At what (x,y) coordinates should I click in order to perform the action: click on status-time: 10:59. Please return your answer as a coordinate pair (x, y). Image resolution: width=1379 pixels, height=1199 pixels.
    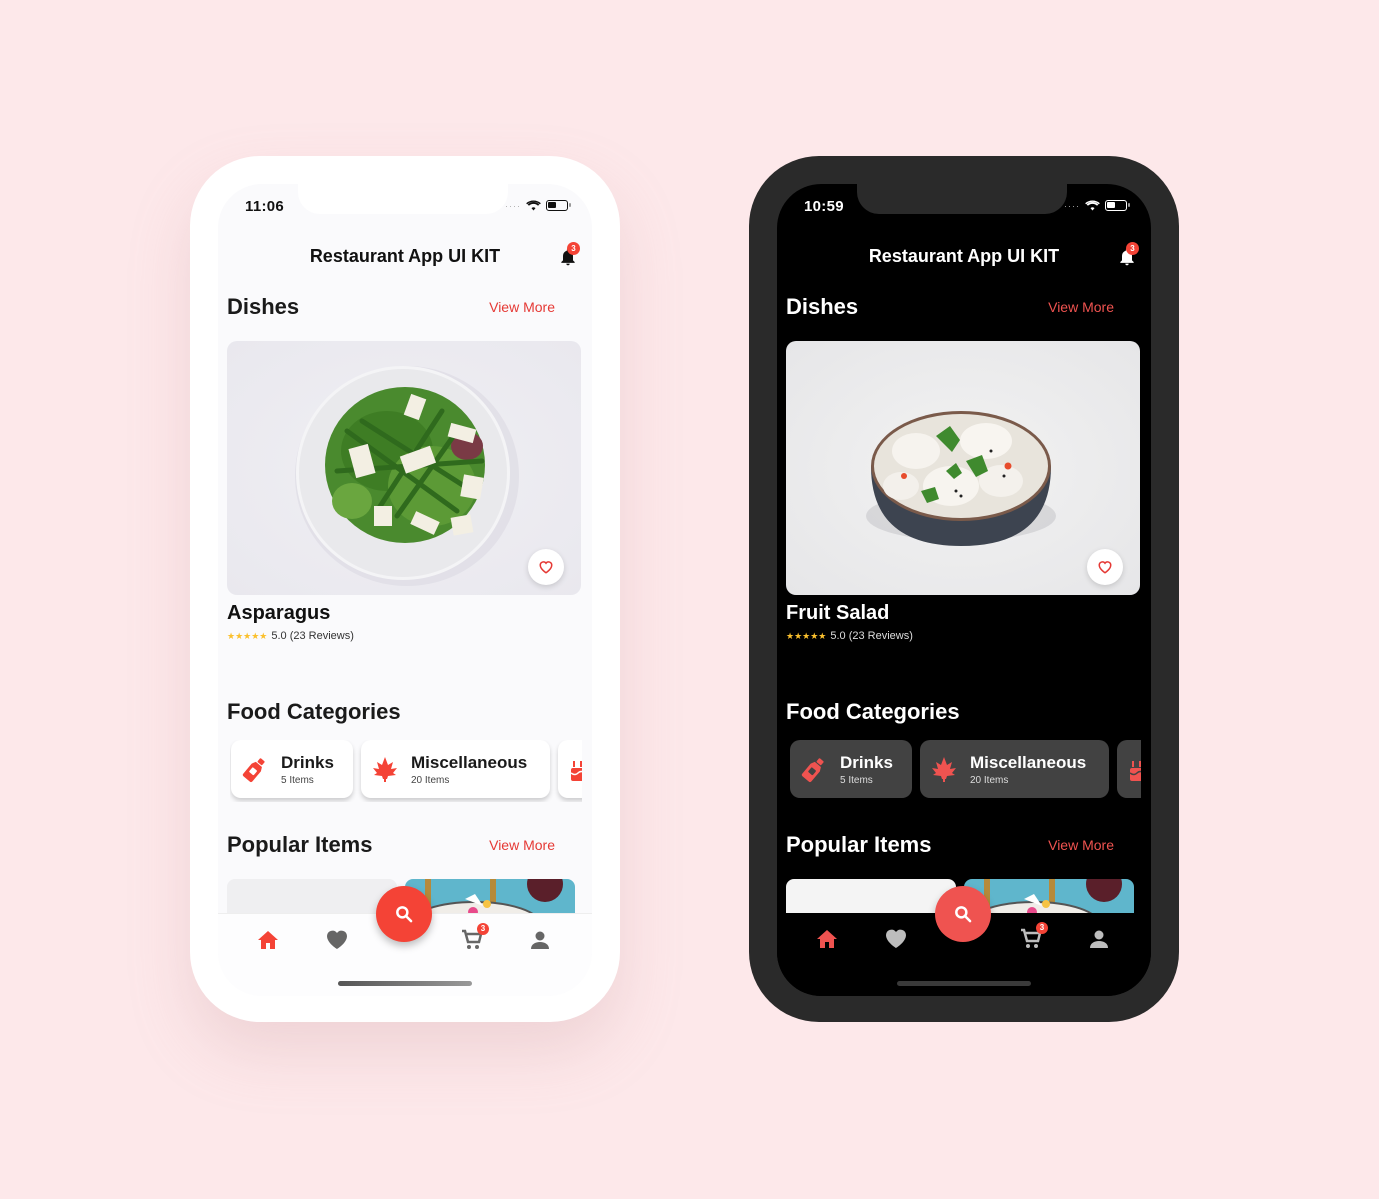
    Looking at the image, I should click on (824, 206).